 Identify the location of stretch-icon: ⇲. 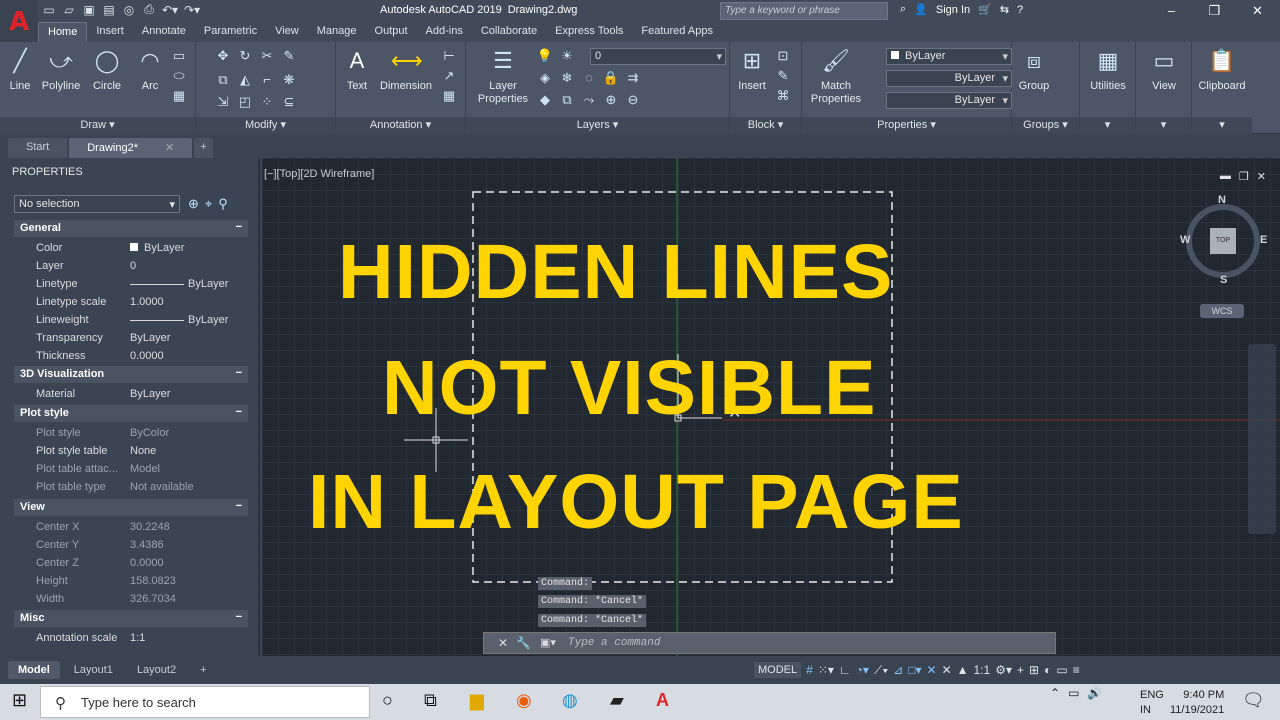
(223, 102).